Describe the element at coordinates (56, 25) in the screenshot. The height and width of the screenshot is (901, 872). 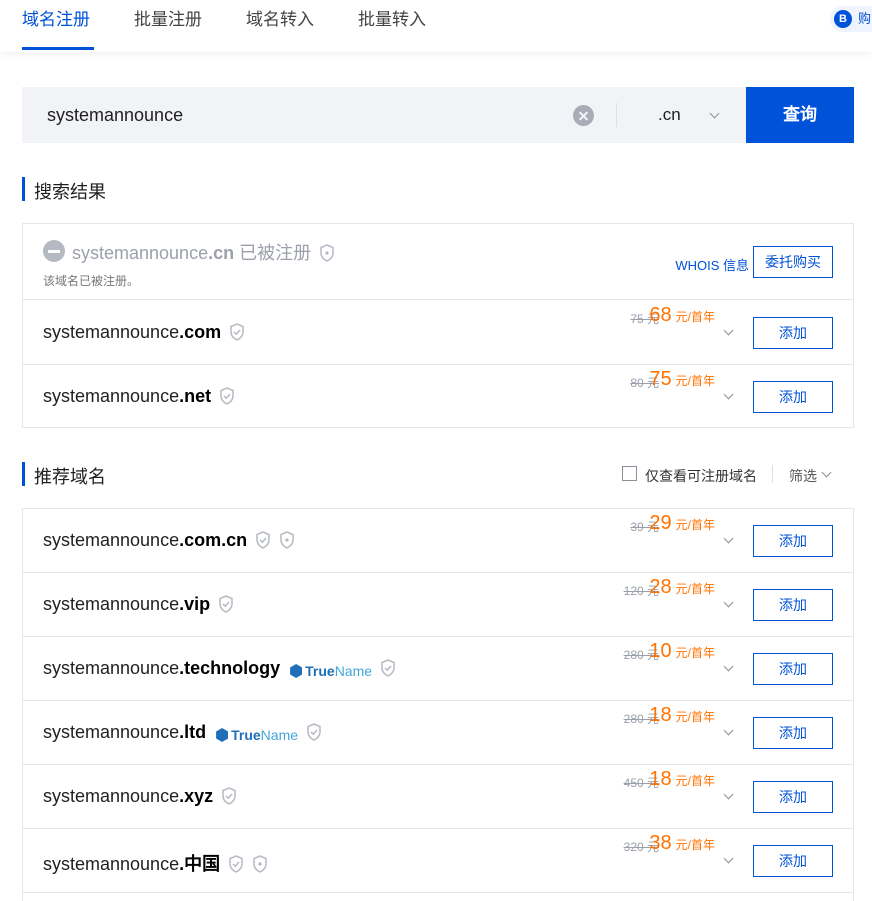
I see `tab-domain-register: 域名注册` at that location.